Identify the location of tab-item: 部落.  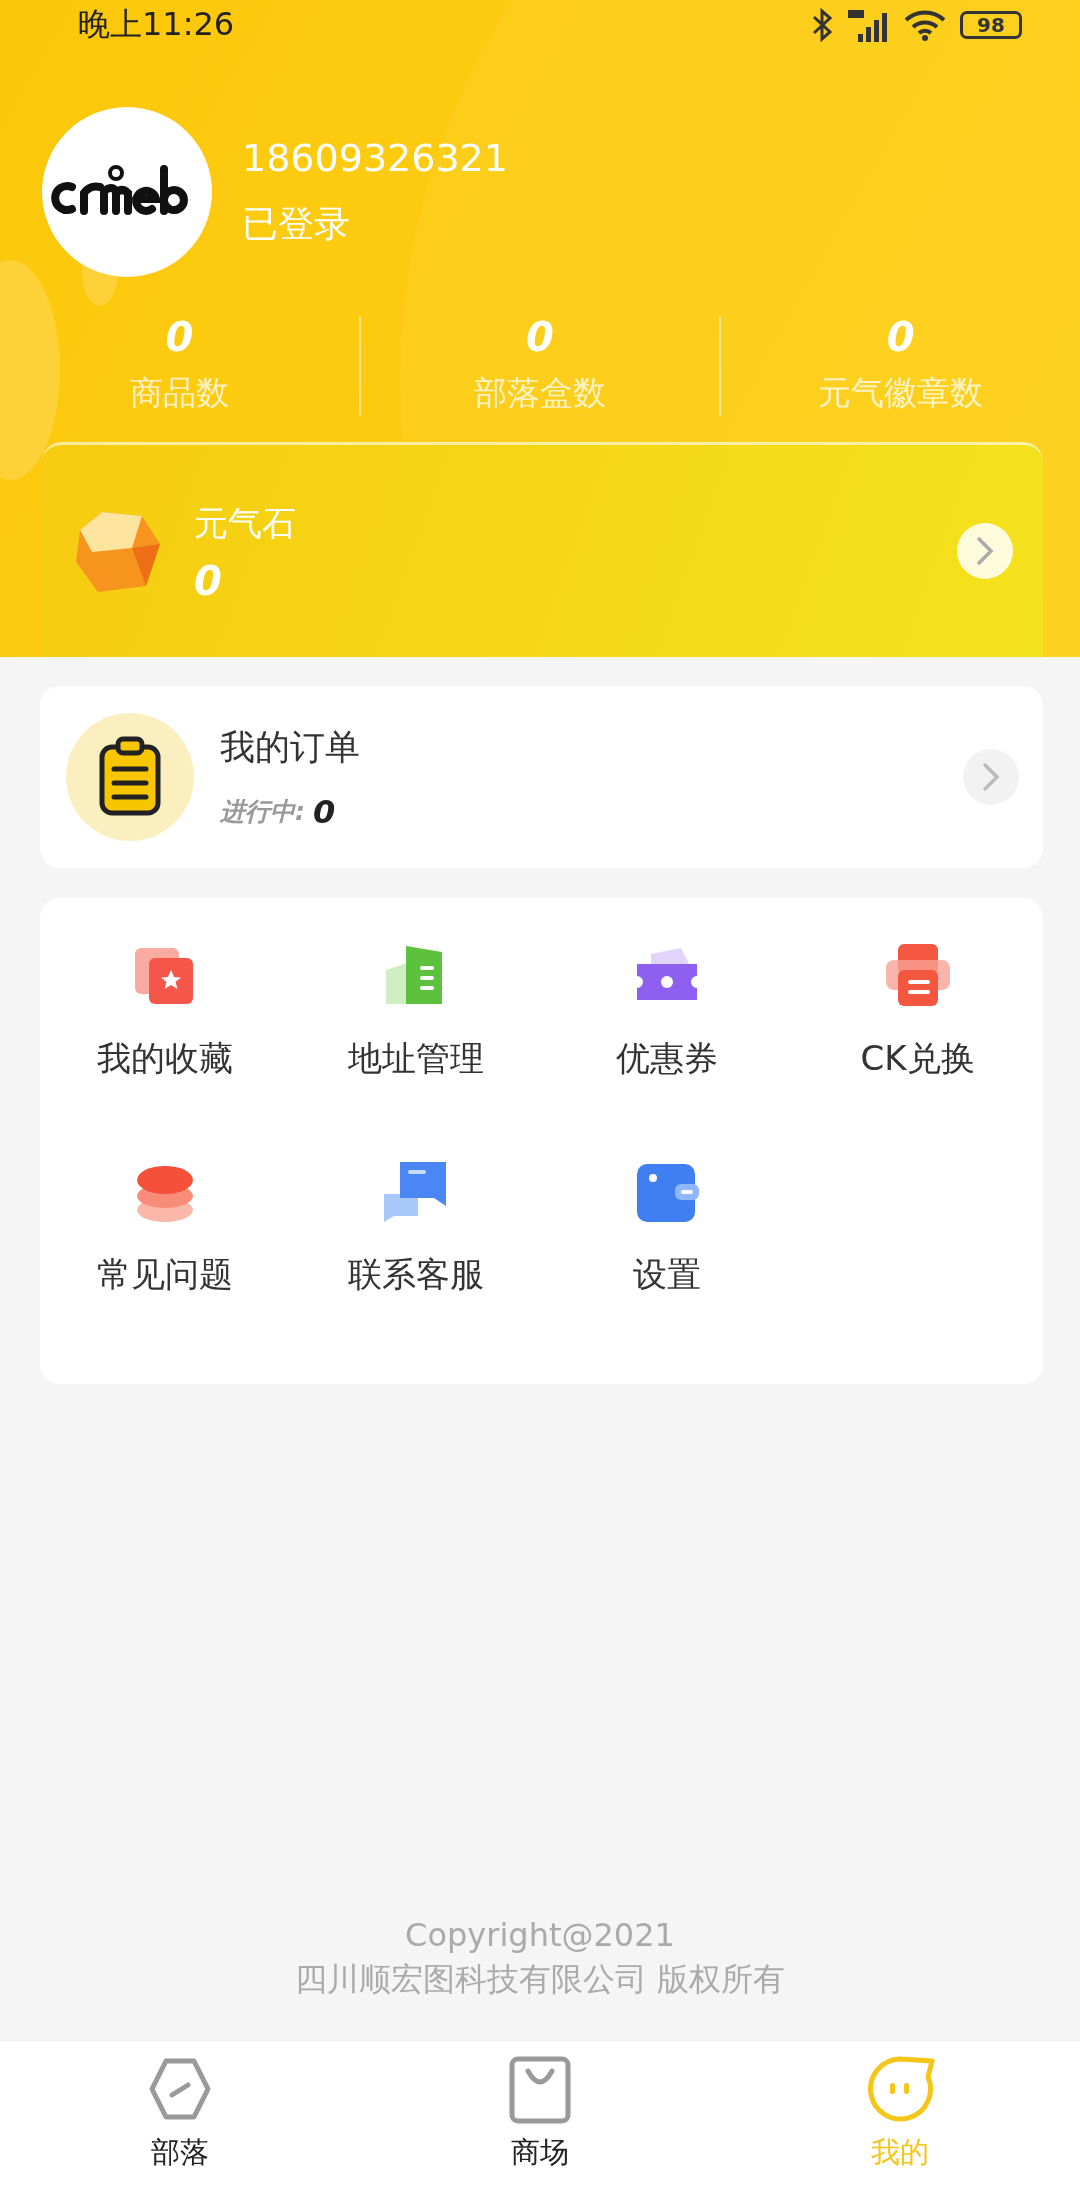
(180, 2115).